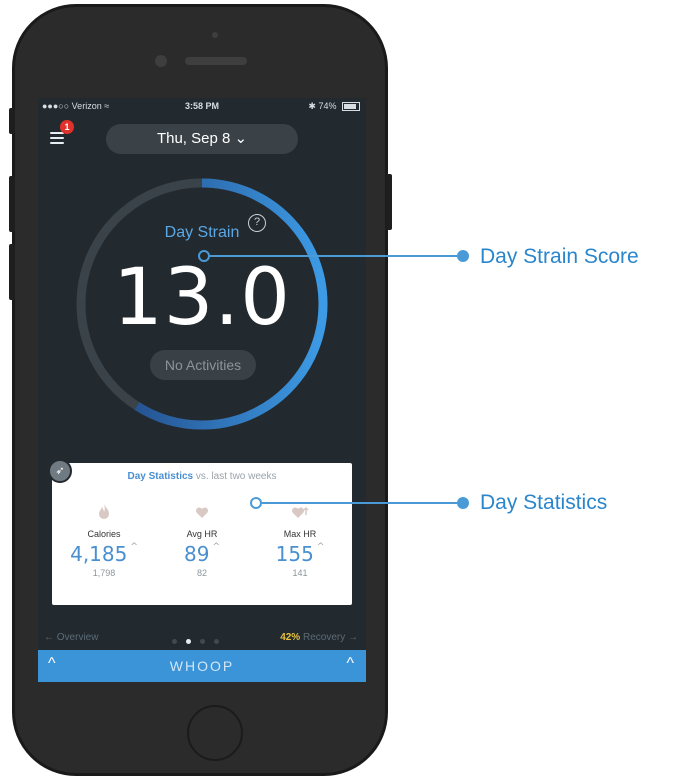 The height and width of the screenshot is (777, 676). I want to click on mute-switch, so click(12, 121).